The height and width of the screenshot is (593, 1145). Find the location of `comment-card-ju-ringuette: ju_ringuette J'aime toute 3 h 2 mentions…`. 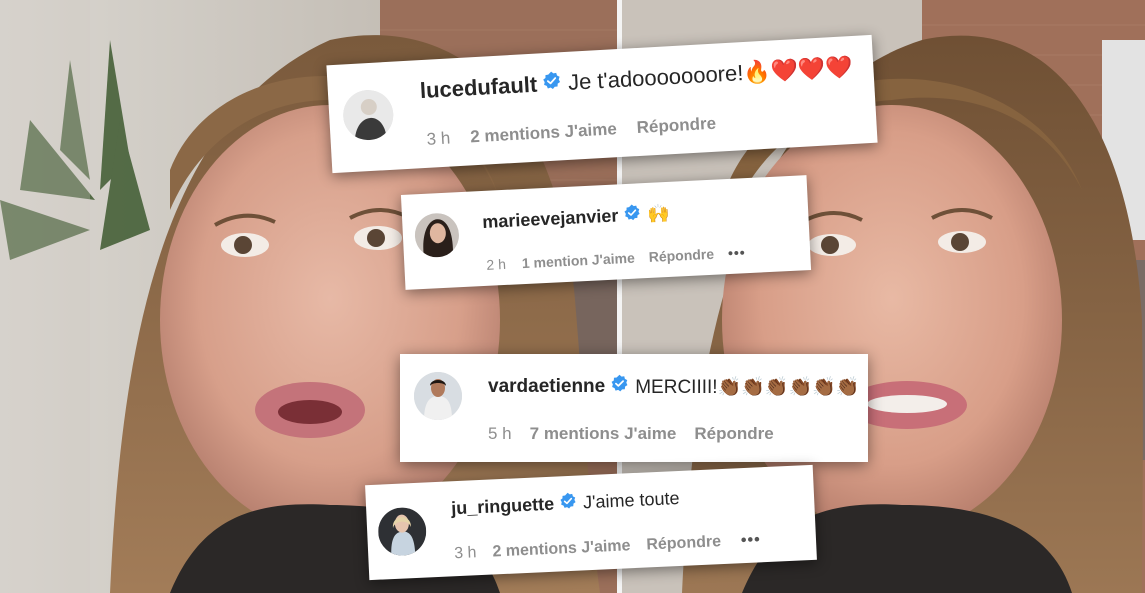

comment-card-ju-ringuette: ju_ringuette J'aime toute 3 h 2 mentions… is located at coordinates (591, 522).